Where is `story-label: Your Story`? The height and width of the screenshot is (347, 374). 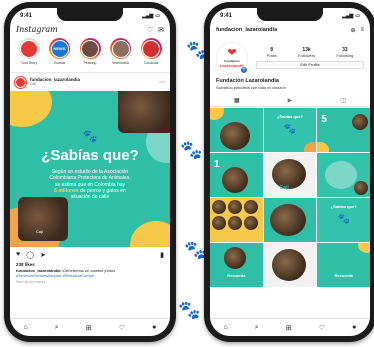
story-label: Your Story is located at coordinates (29, 63).